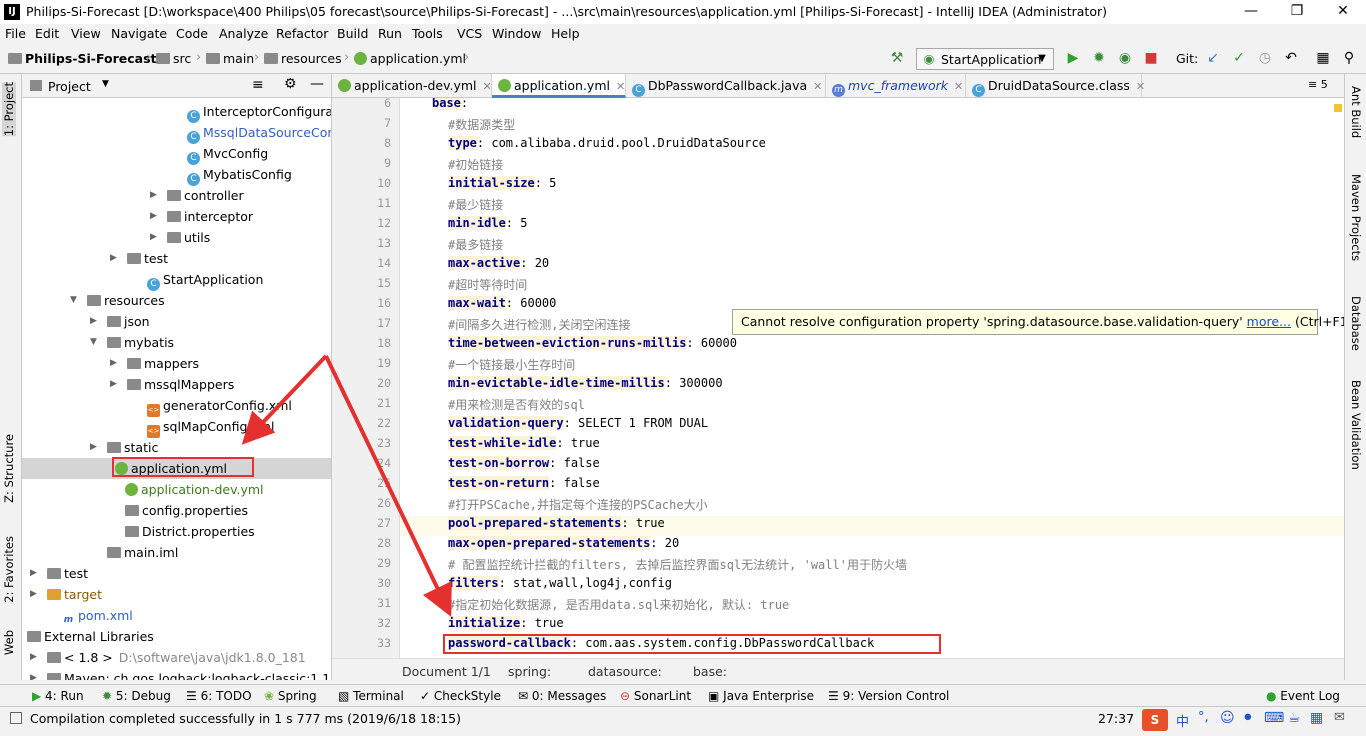 This screenshot has width=1366, height=736. Describe the element at coordinates (1203, 717) in the screenshot. I see `punctuation-icon: °,` at that location.